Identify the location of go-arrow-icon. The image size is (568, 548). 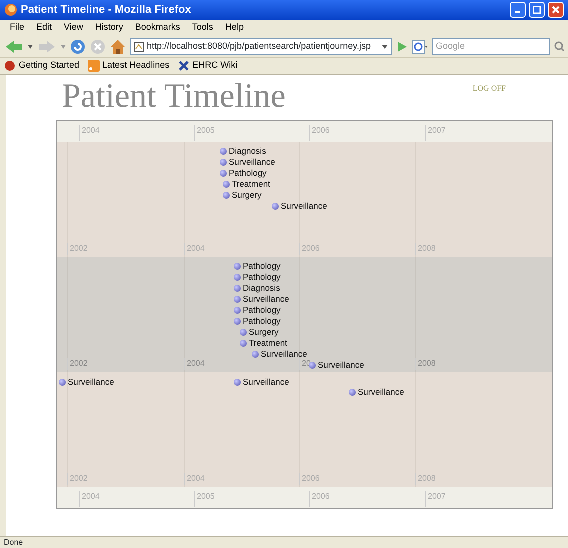
(402, 46).